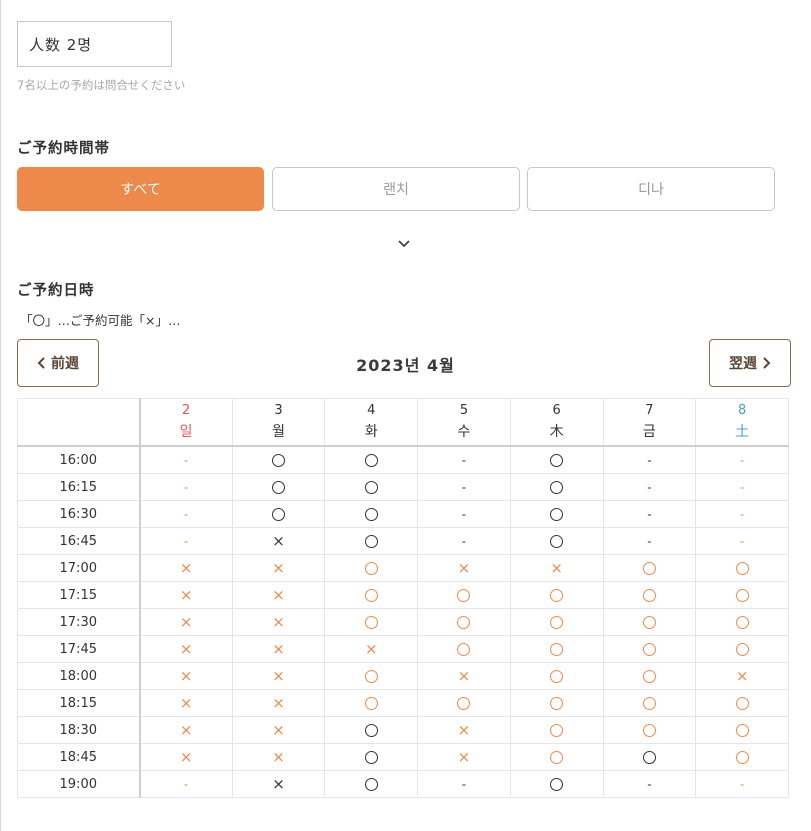 This screenshot has width=811, height=831. What do you see at coordinates (278, 432) in the screenshot?
I see `day-weekday: 월` at bounding box center [278, 432].